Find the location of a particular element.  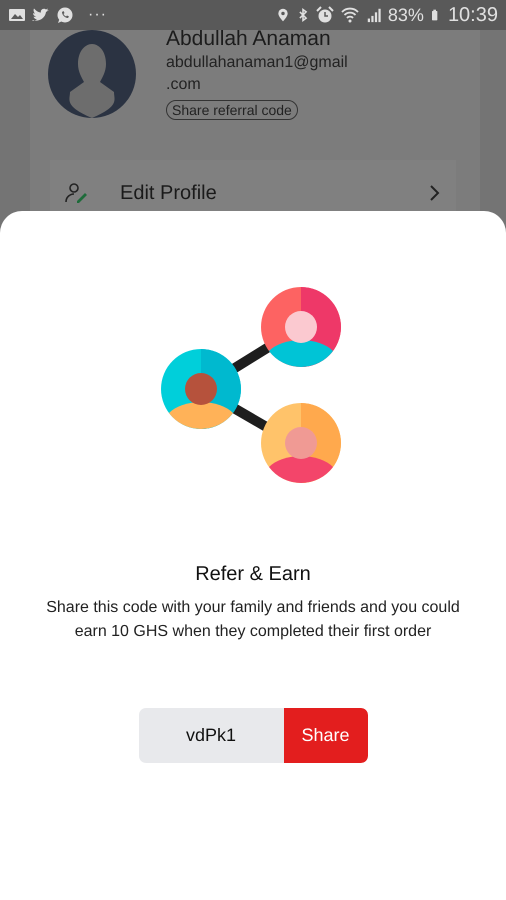

image-icon is located at coordinates (17, 15).